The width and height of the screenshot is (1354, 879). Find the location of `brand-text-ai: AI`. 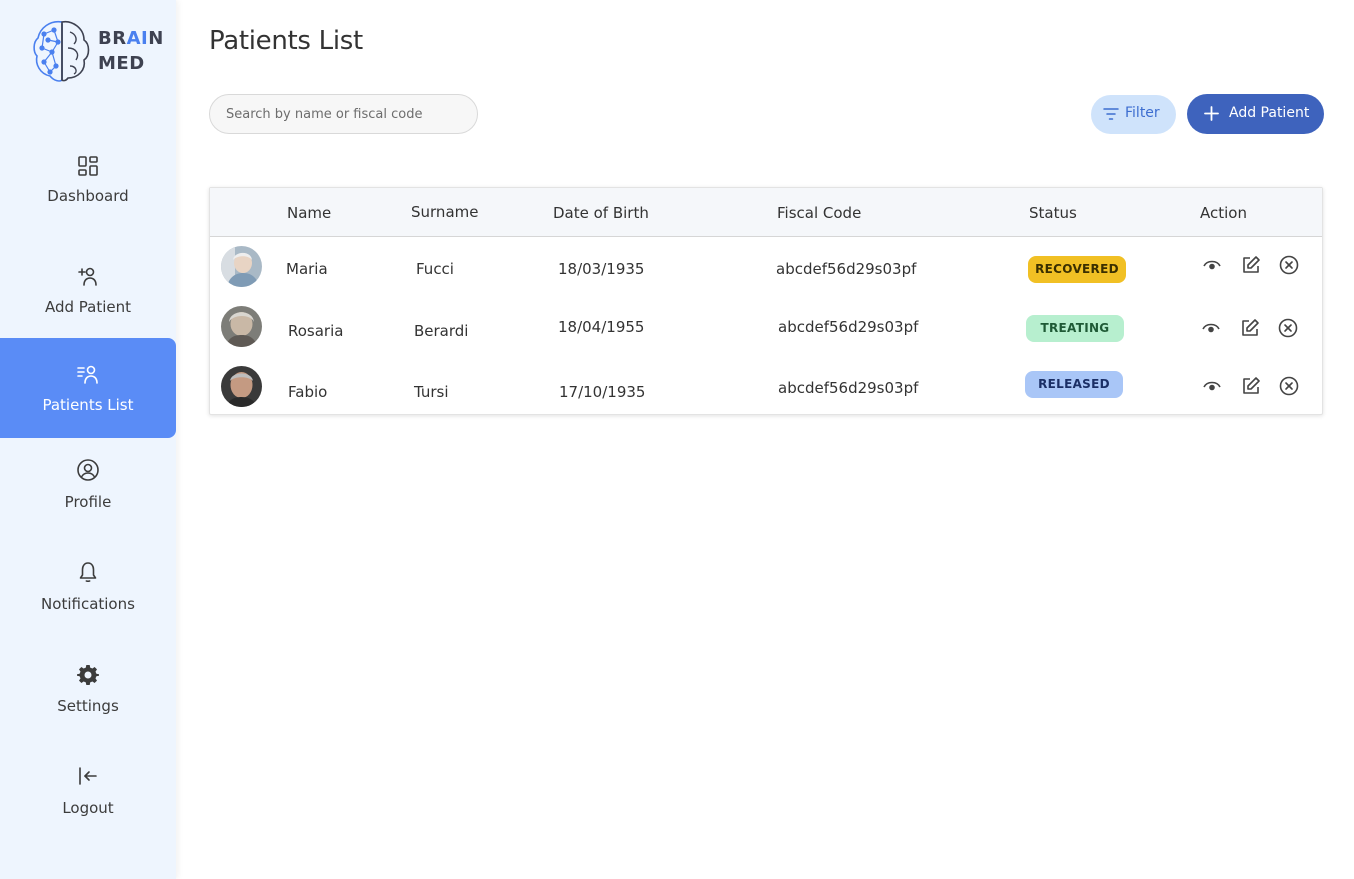

brand-text-ai: AI is located at coordinates (137, 38).